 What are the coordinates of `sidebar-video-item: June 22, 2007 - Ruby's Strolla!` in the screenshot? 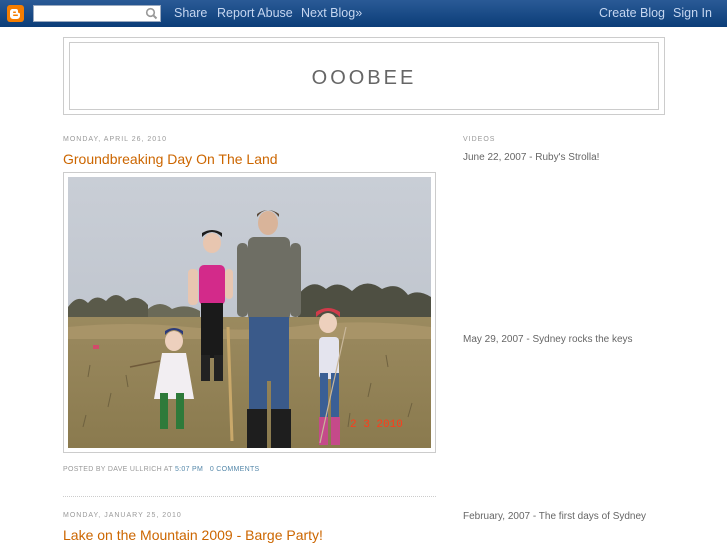 It's located at (531, 157).